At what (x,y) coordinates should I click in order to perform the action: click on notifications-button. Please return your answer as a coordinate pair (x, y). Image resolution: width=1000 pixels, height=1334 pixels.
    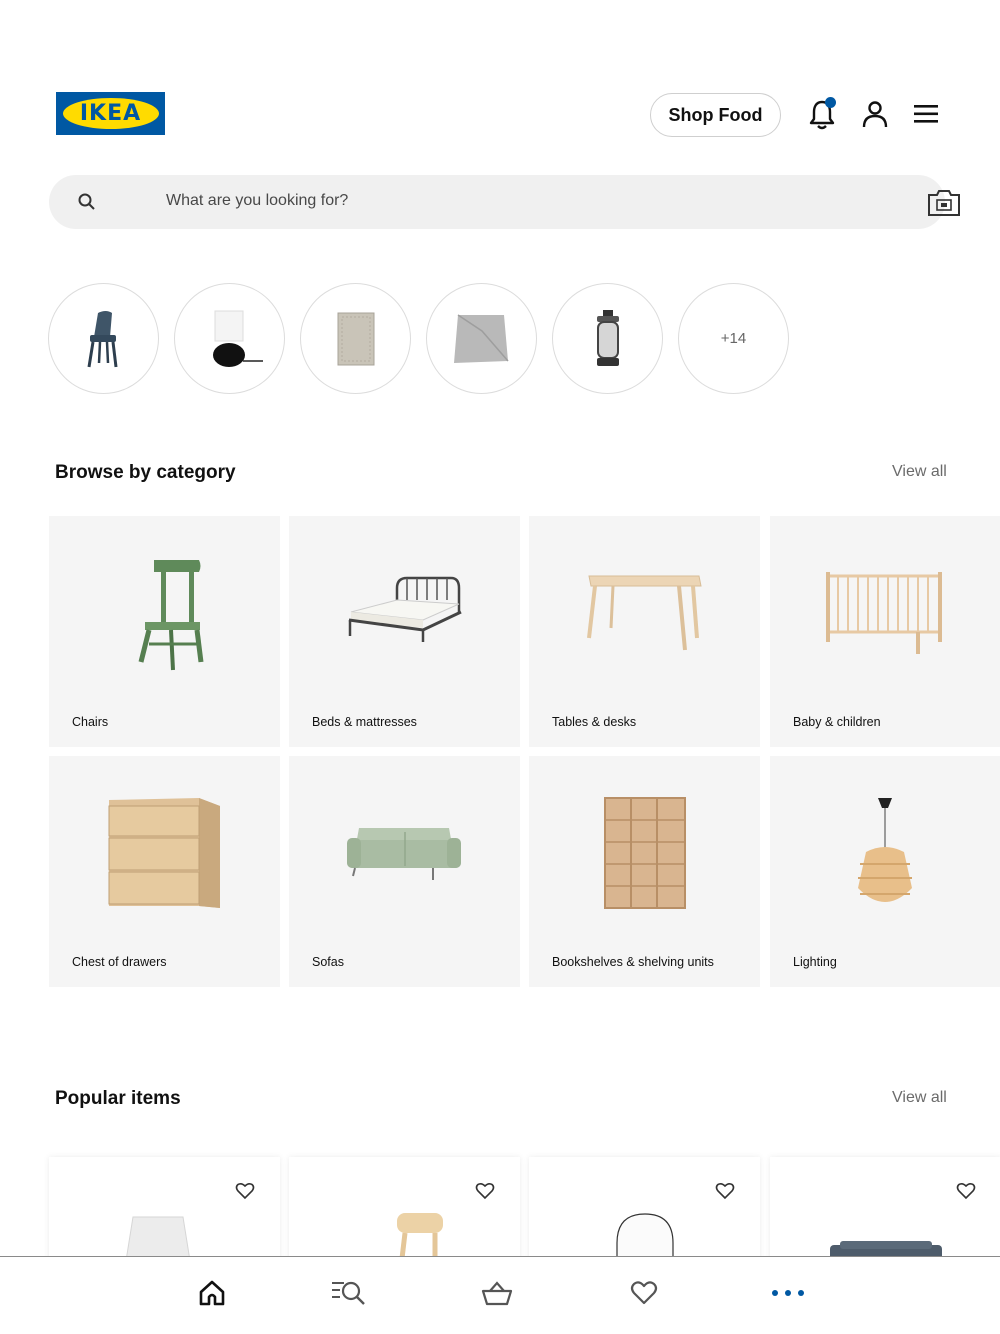
    Looking at the image, I should click on (822, 114).